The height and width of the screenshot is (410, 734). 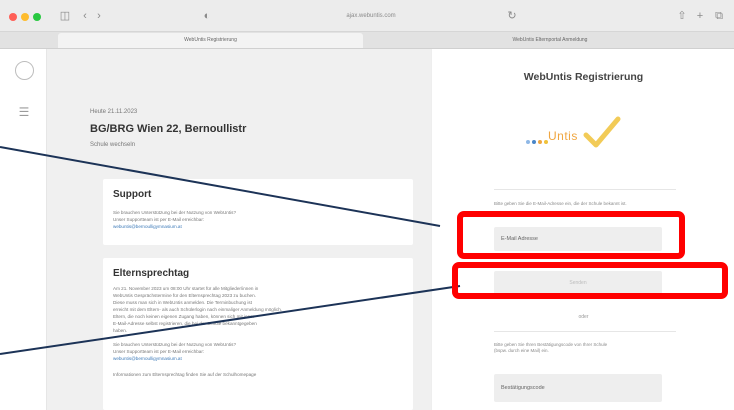 What do you see at coordinates (512, 16) in the screenshot?
I see `reload-icon: ↻` at bounding box center [512, 16].